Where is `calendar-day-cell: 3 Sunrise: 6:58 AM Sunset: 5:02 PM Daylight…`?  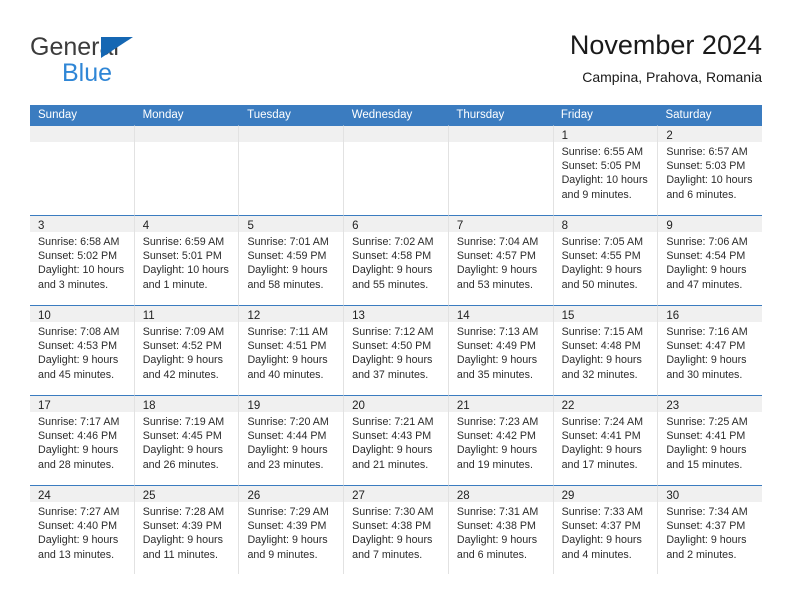
calendar-day-cell: 3 Sunrise: 6:58 AM Sunset: 5:02 PM Daylight… is located at coordinates (82, 260).